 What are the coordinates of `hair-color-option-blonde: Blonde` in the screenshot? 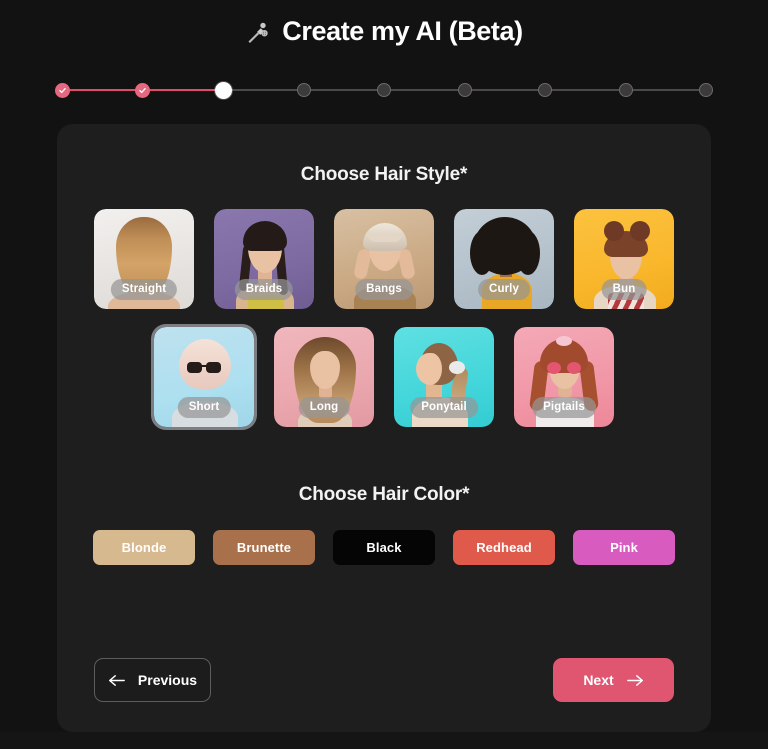 It's located at (144, 547).